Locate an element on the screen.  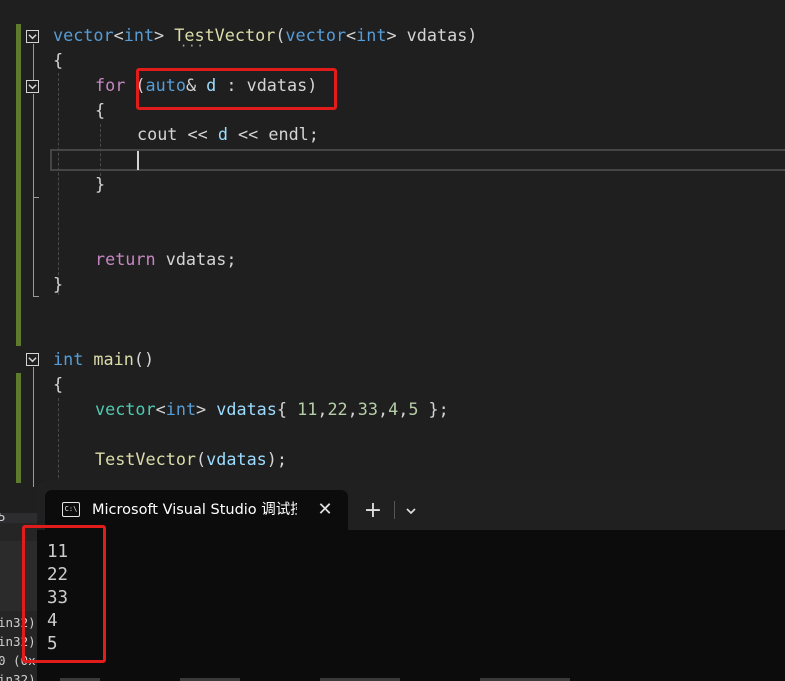
code-token: { is located at coordinates (287, 409).